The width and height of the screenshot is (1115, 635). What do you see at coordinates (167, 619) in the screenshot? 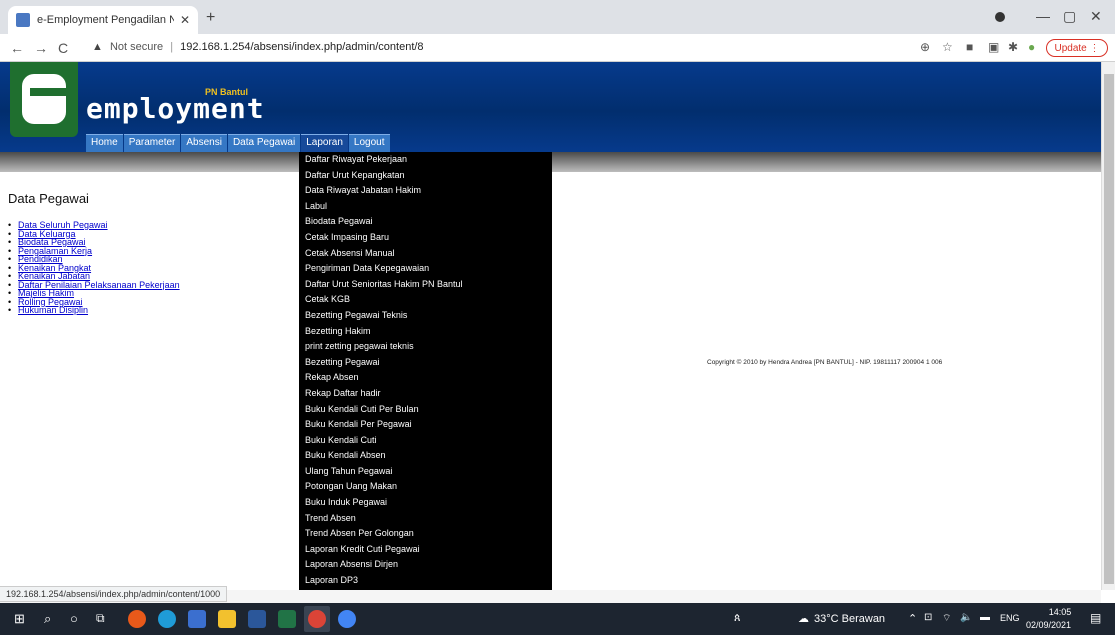
I see `edge-icon` at bounding box center [167, 619].